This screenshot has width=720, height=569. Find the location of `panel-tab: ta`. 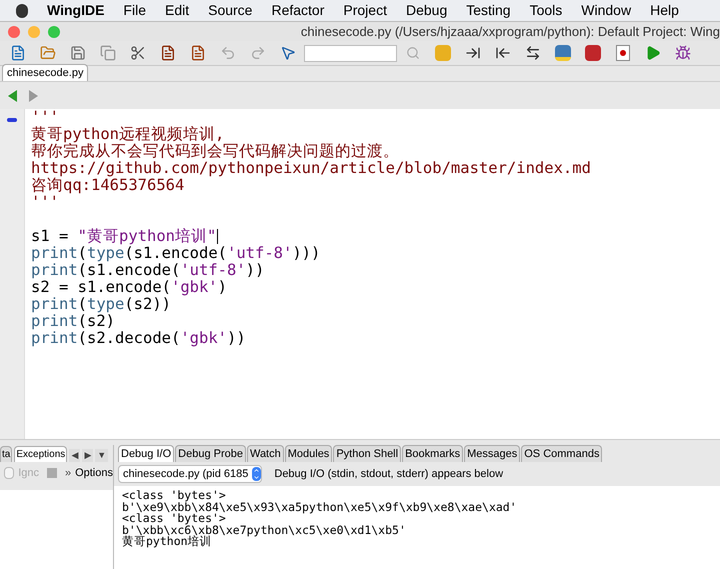

panel-tab: ta is located at coordinates (6, 454).